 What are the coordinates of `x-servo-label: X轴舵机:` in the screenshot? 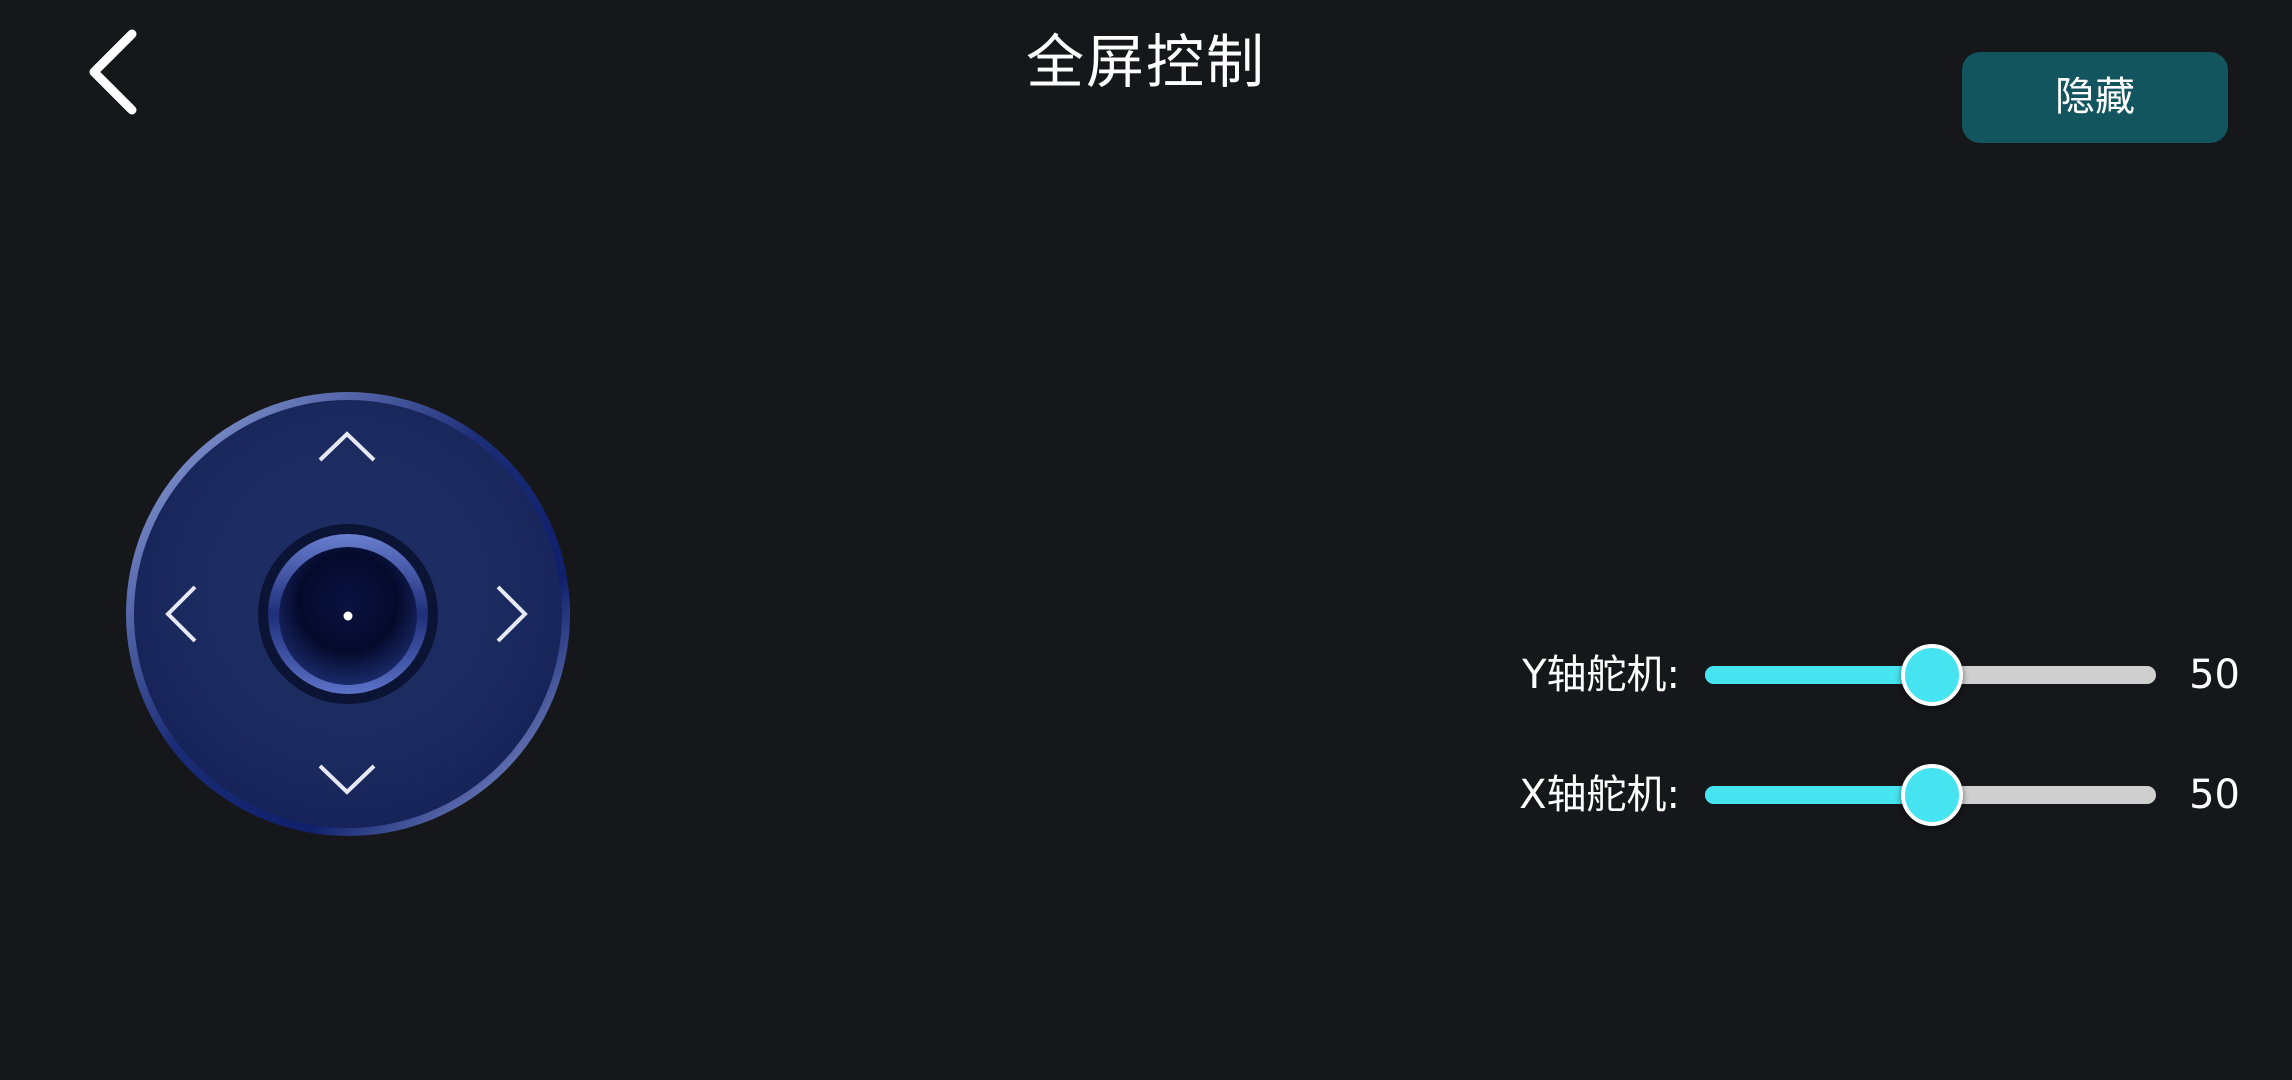 It's located at (1599, 795).